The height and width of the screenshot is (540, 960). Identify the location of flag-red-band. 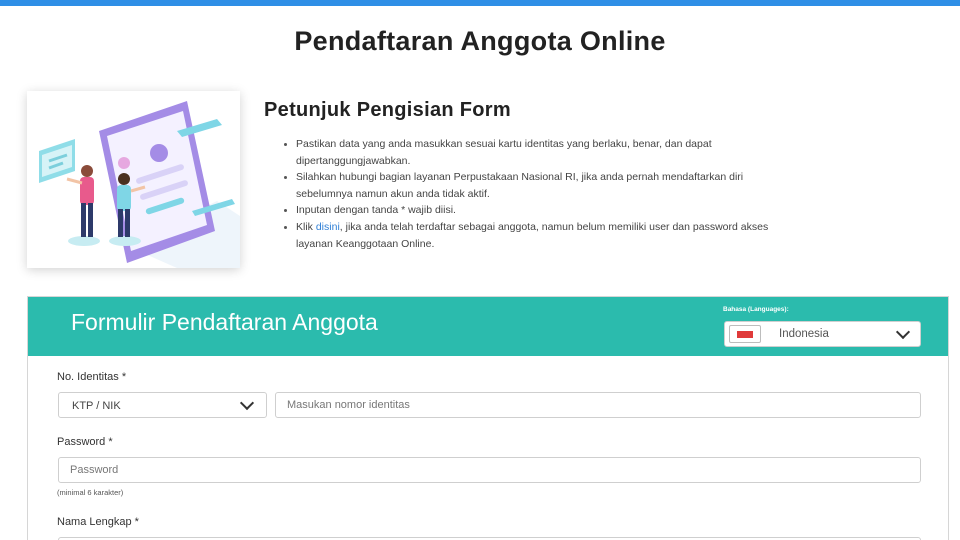
(745, 334).